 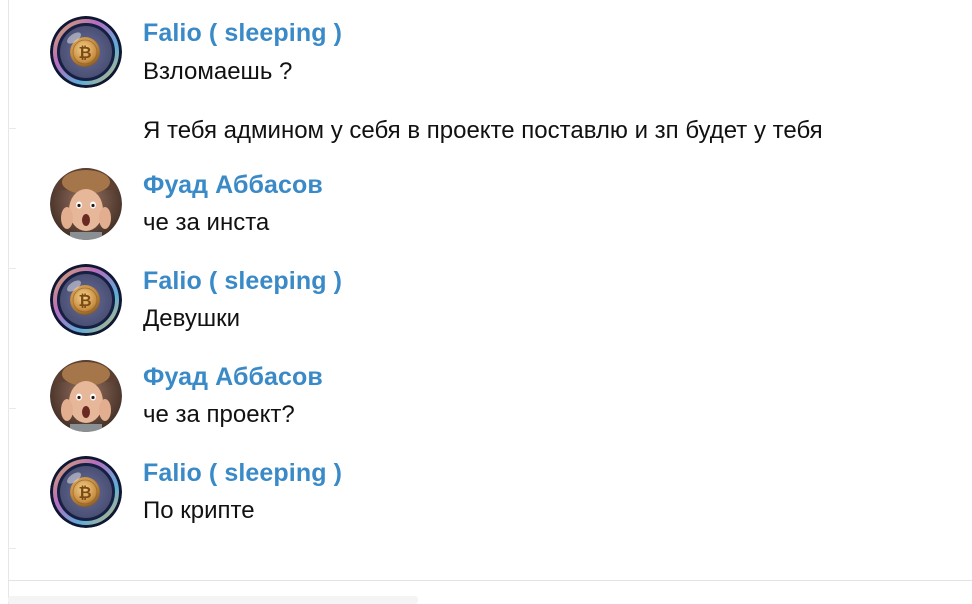 What do you see at coordinates (213, 600) in the screenshot?
I see `composer-edge` at bounding box center [213, 600].